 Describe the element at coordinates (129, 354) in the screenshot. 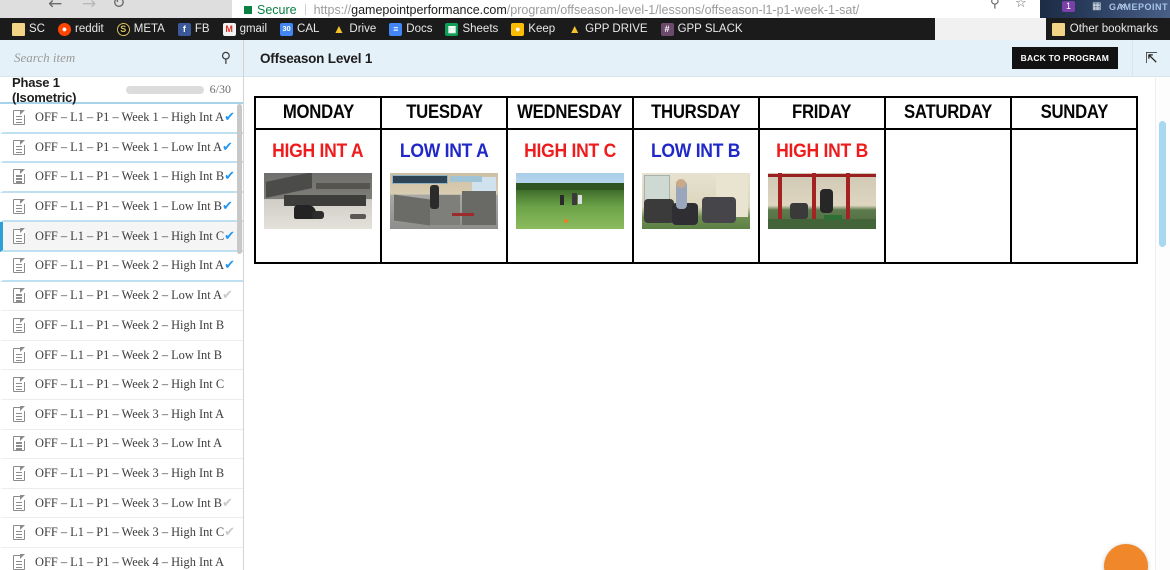

I see `lesson-label: OFF – L1 – P1 – Week 2 – Low Int B` at that location.